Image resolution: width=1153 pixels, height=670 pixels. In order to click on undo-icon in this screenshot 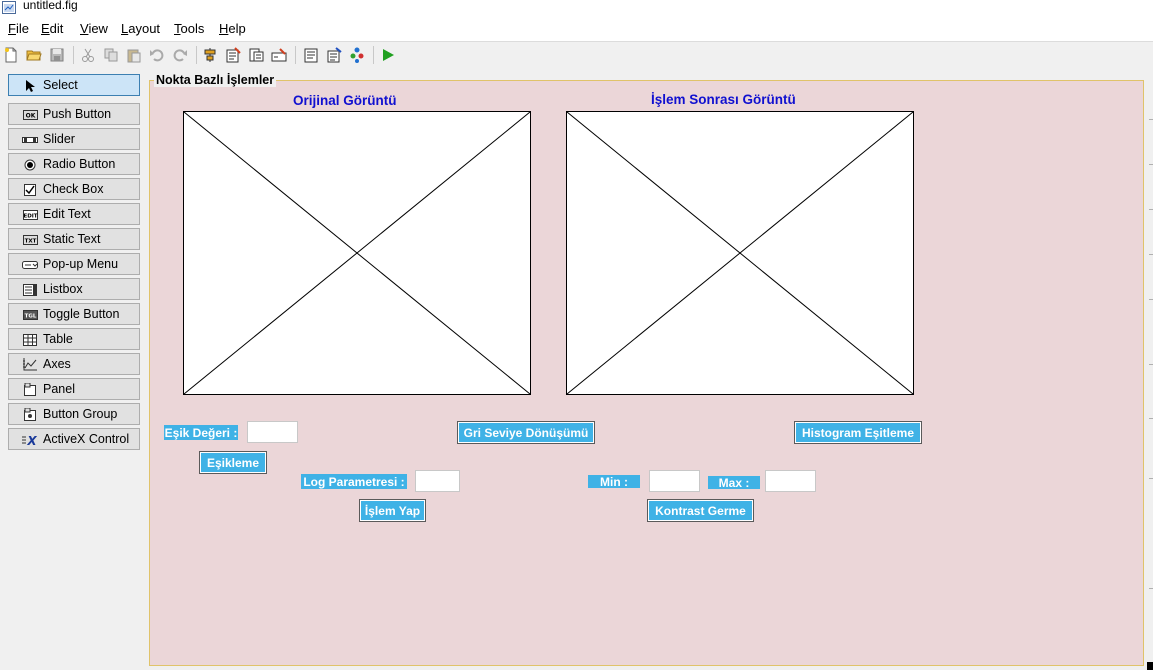, I will do `click(157, 55)`.